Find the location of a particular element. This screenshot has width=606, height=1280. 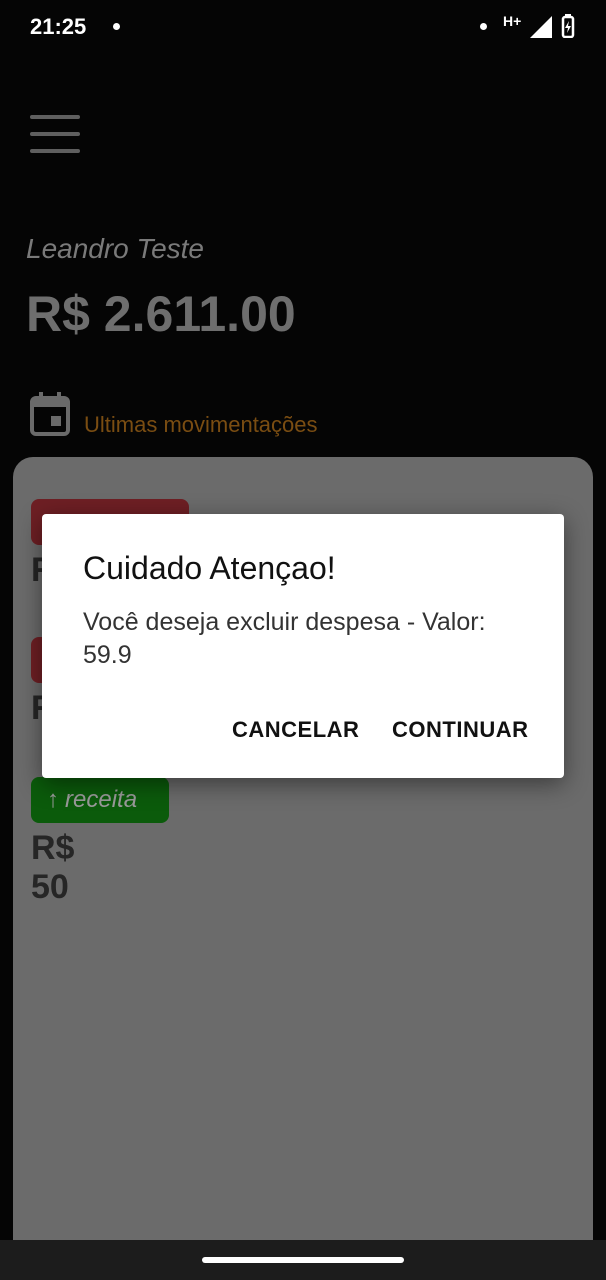

cancel-button: CANCELAR is located at coordinates (295, 730).